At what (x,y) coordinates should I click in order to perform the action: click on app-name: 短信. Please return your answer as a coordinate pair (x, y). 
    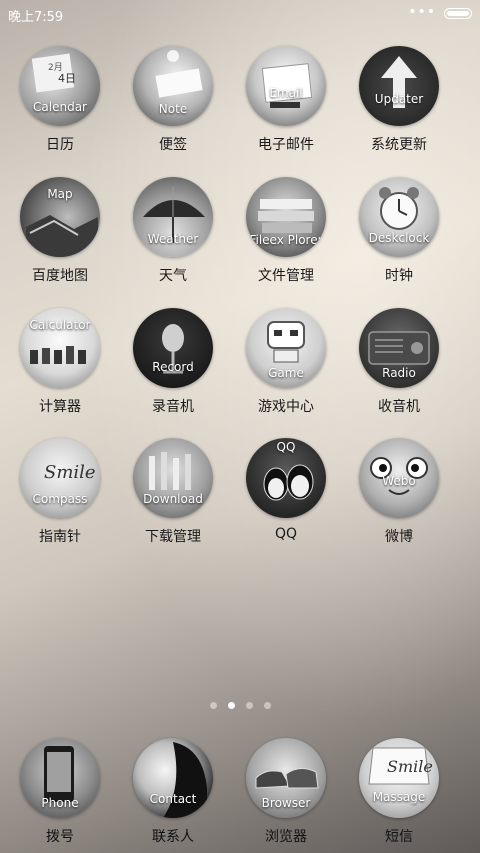
    Looking at the image, I should click on (399, 837).